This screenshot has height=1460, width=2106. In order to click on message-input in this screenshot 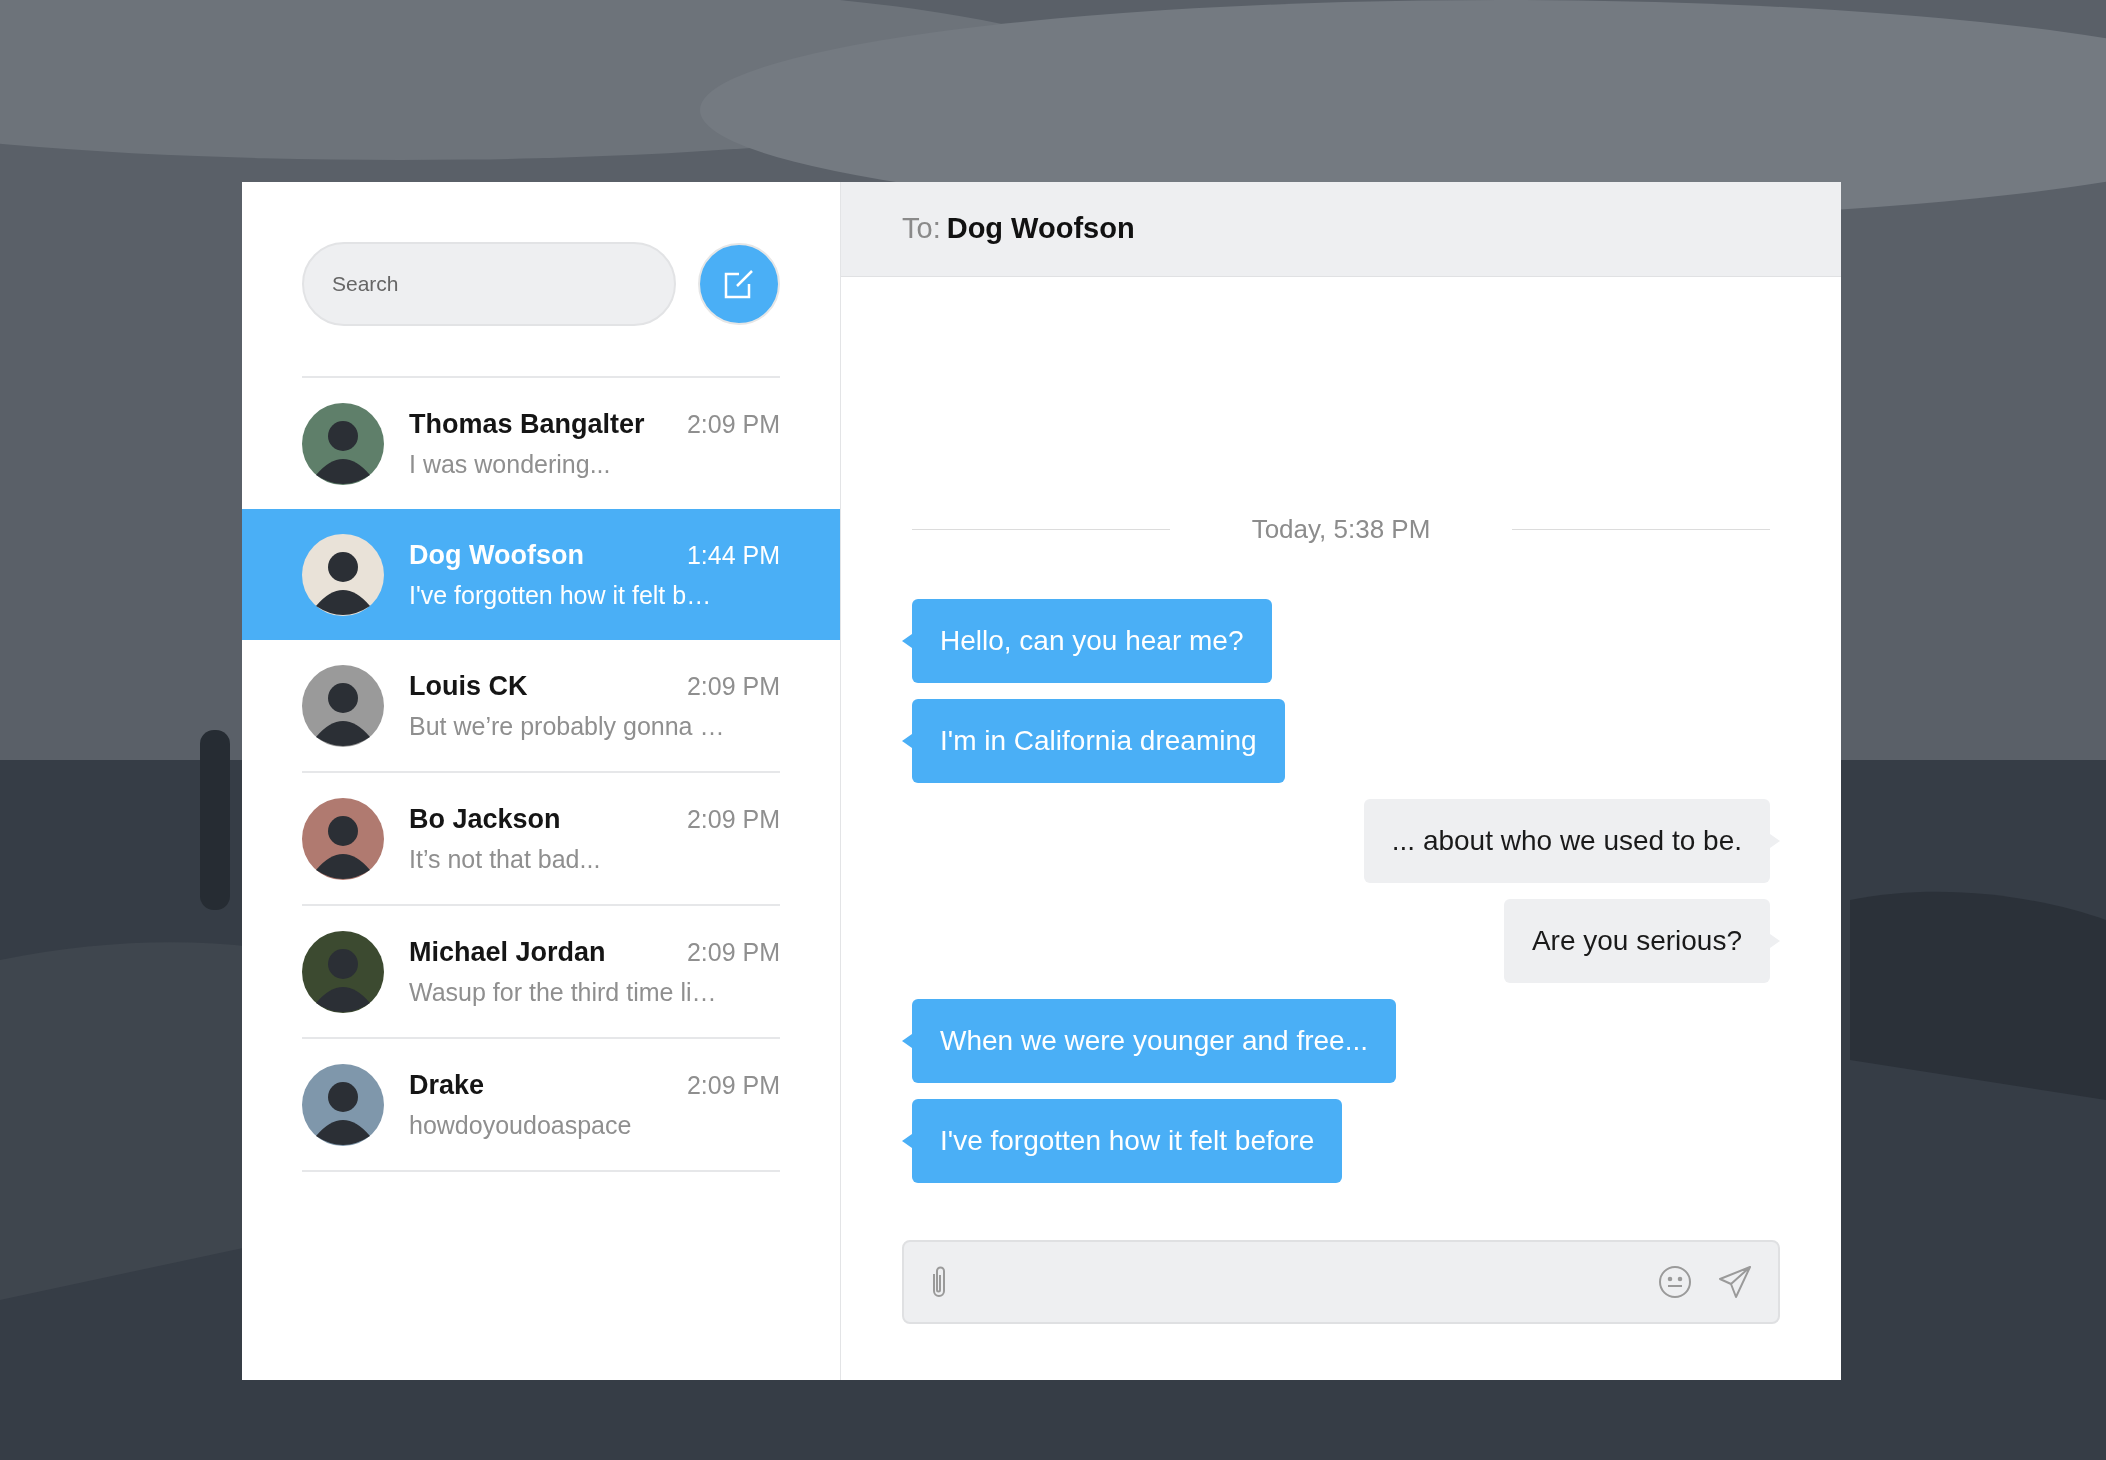, I will do `click(1341, 1282)`.